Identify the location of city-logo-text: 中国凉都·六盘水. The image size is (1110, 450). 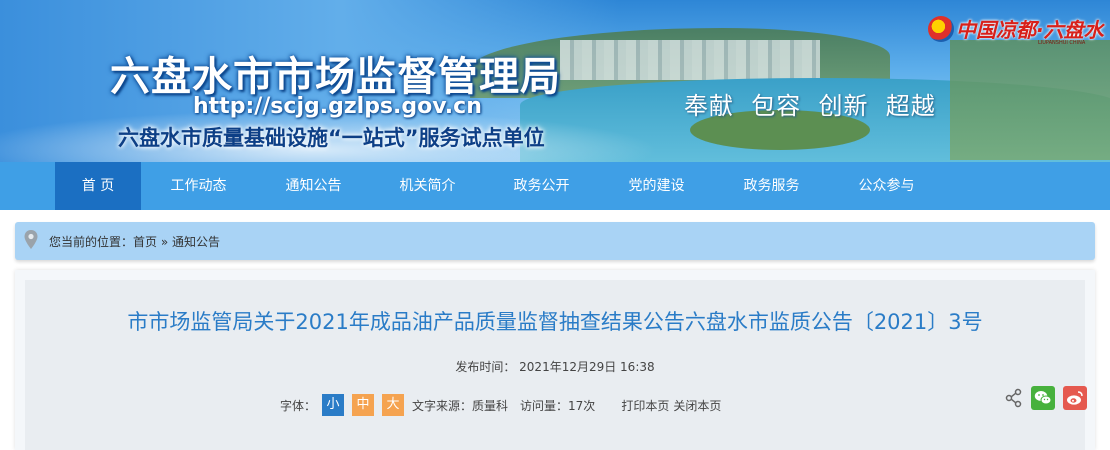
(1030, 30).